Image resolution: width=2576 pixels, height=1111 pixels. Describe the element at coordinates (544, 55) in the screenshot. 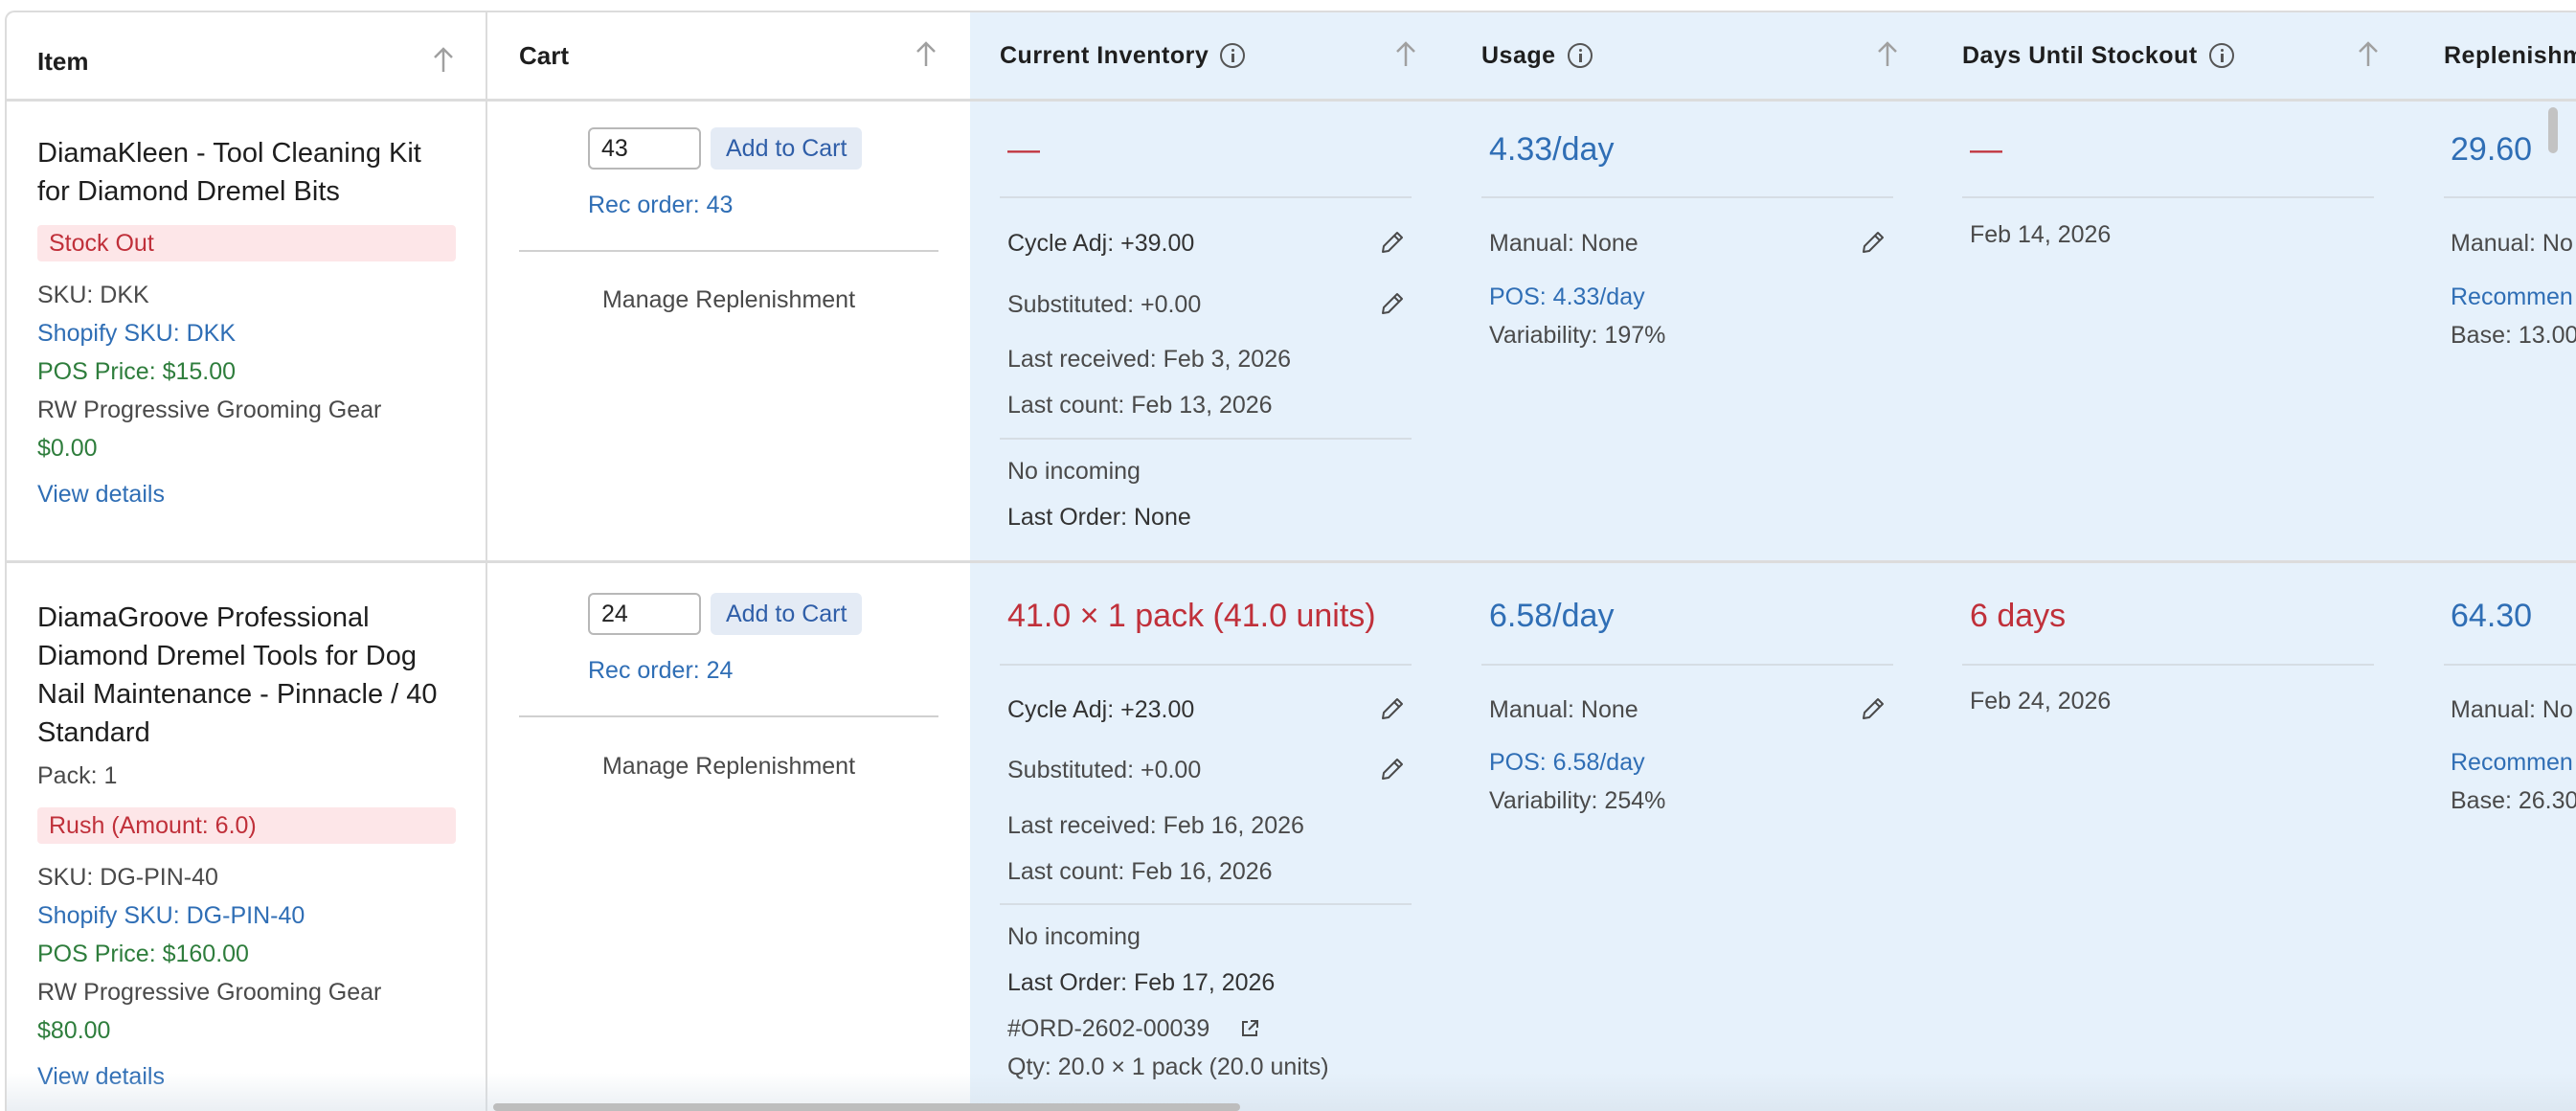

I see `column-header-cart-label: Cart` at that location.